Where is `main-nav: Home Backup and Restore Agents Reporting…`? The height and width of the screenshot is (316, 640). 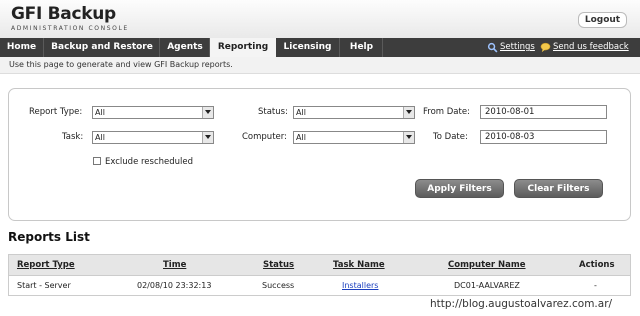 main-nav: Home Backup and Restore Agents Reporting… is located at coordinates (320, 48).